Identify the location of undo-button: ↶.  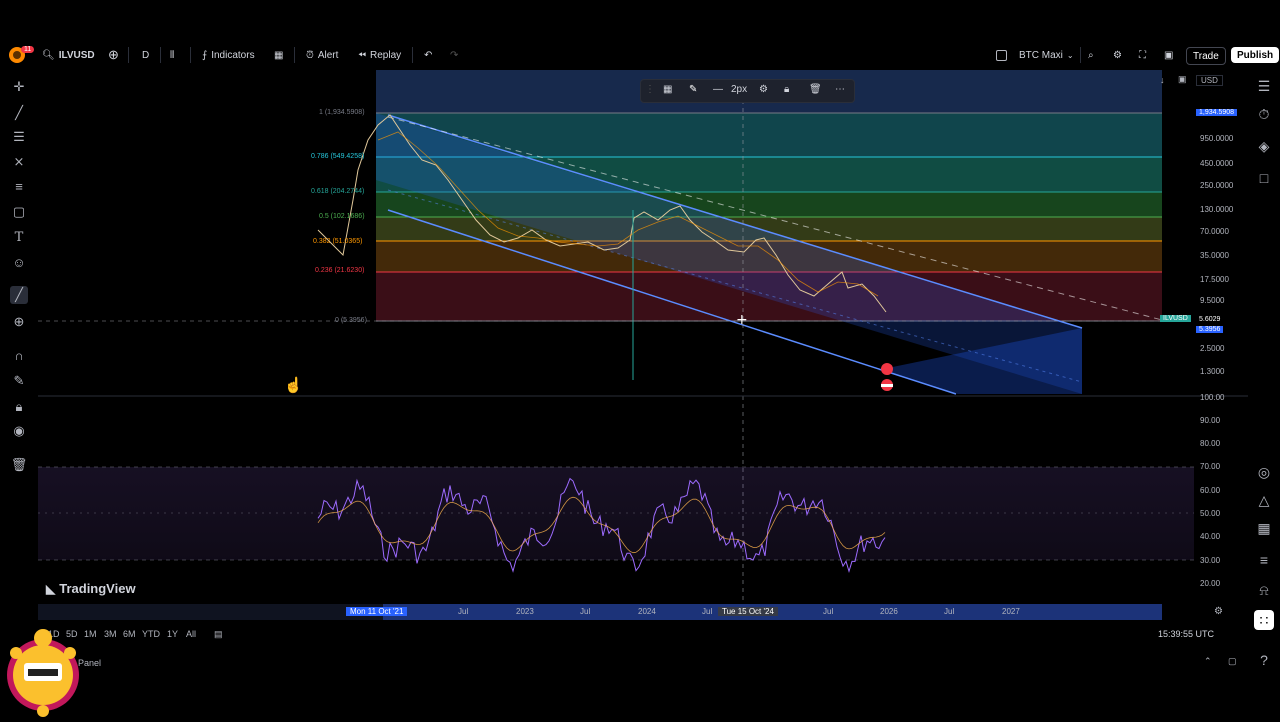
(428, 55).